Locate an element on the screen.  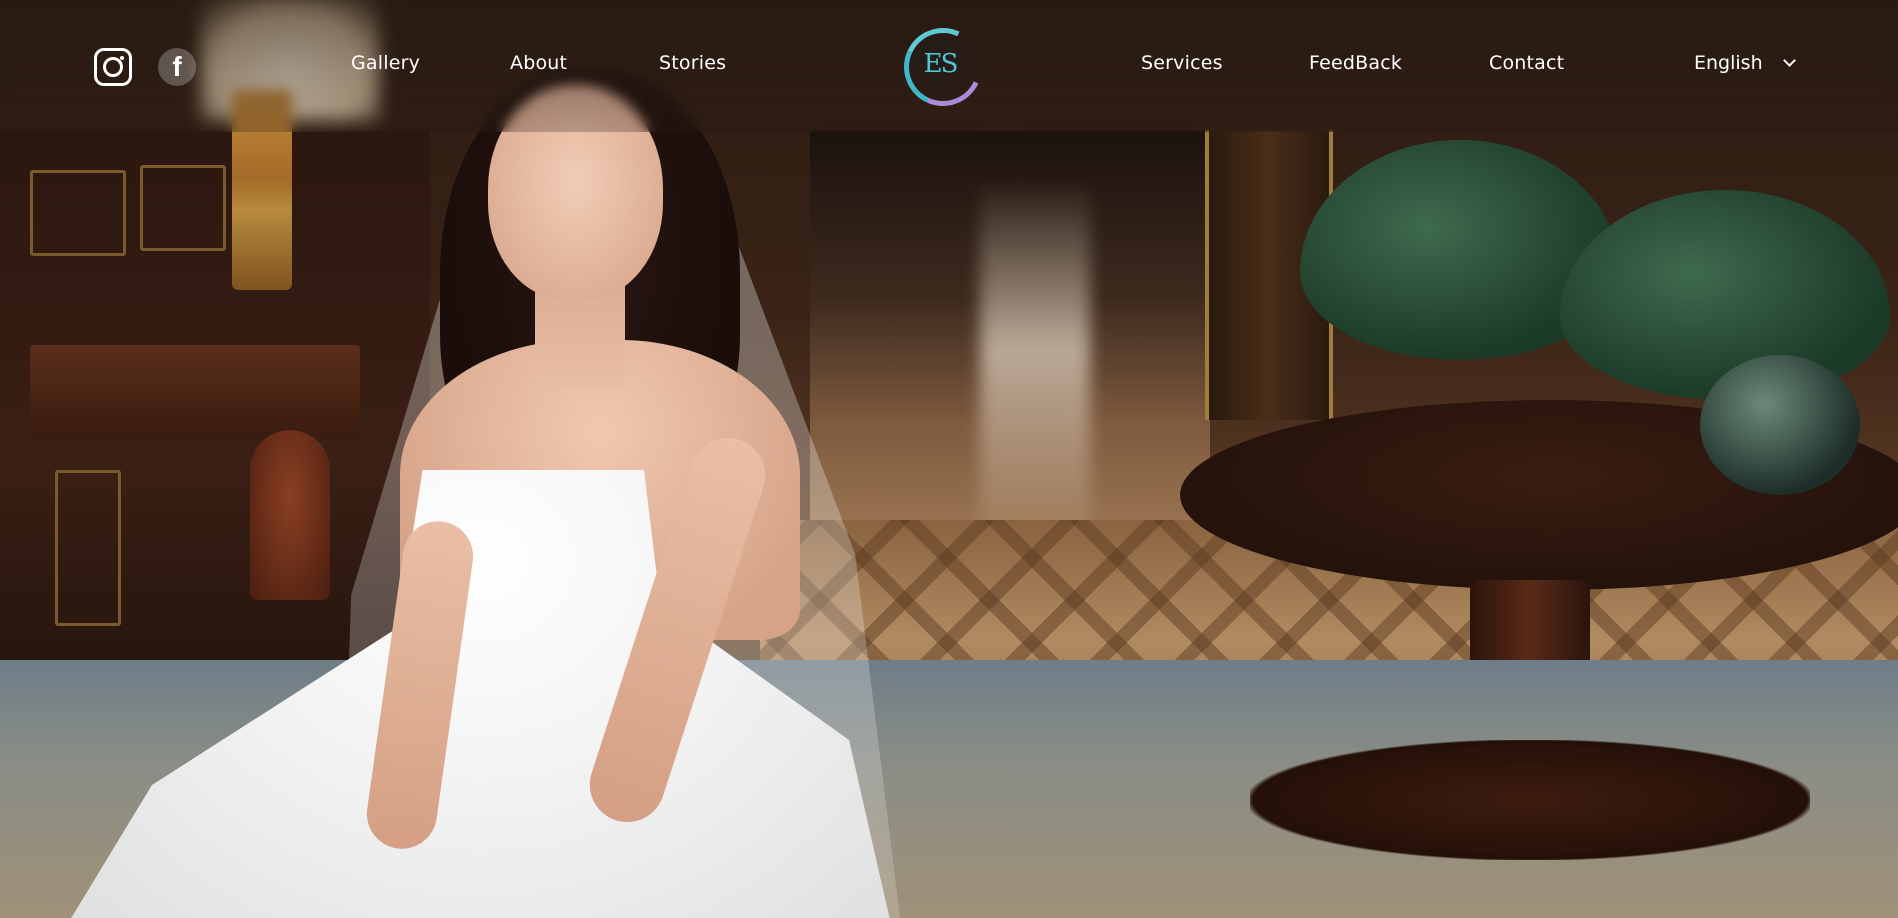
instagram-lens is located at coordinates (113, 67).